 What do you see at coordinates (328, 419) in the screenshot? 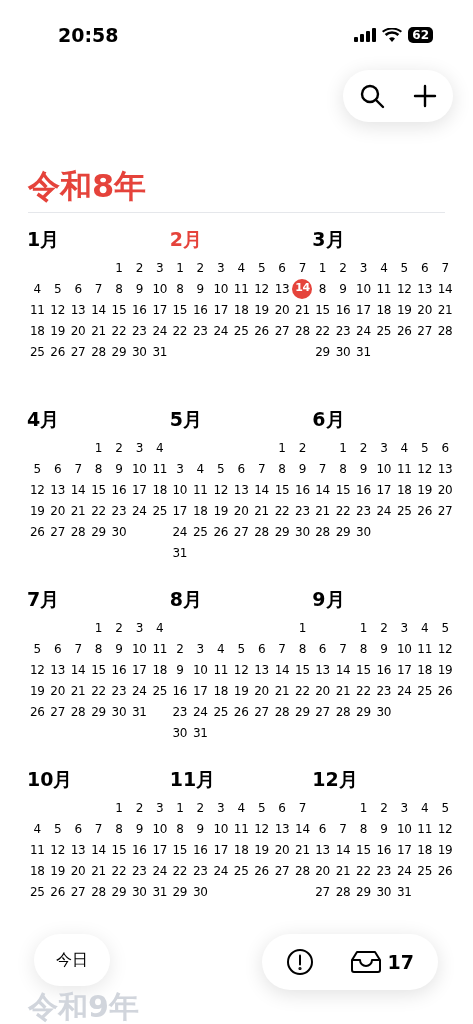
I see `month-title: 6月` at bounding box center [328, 419].